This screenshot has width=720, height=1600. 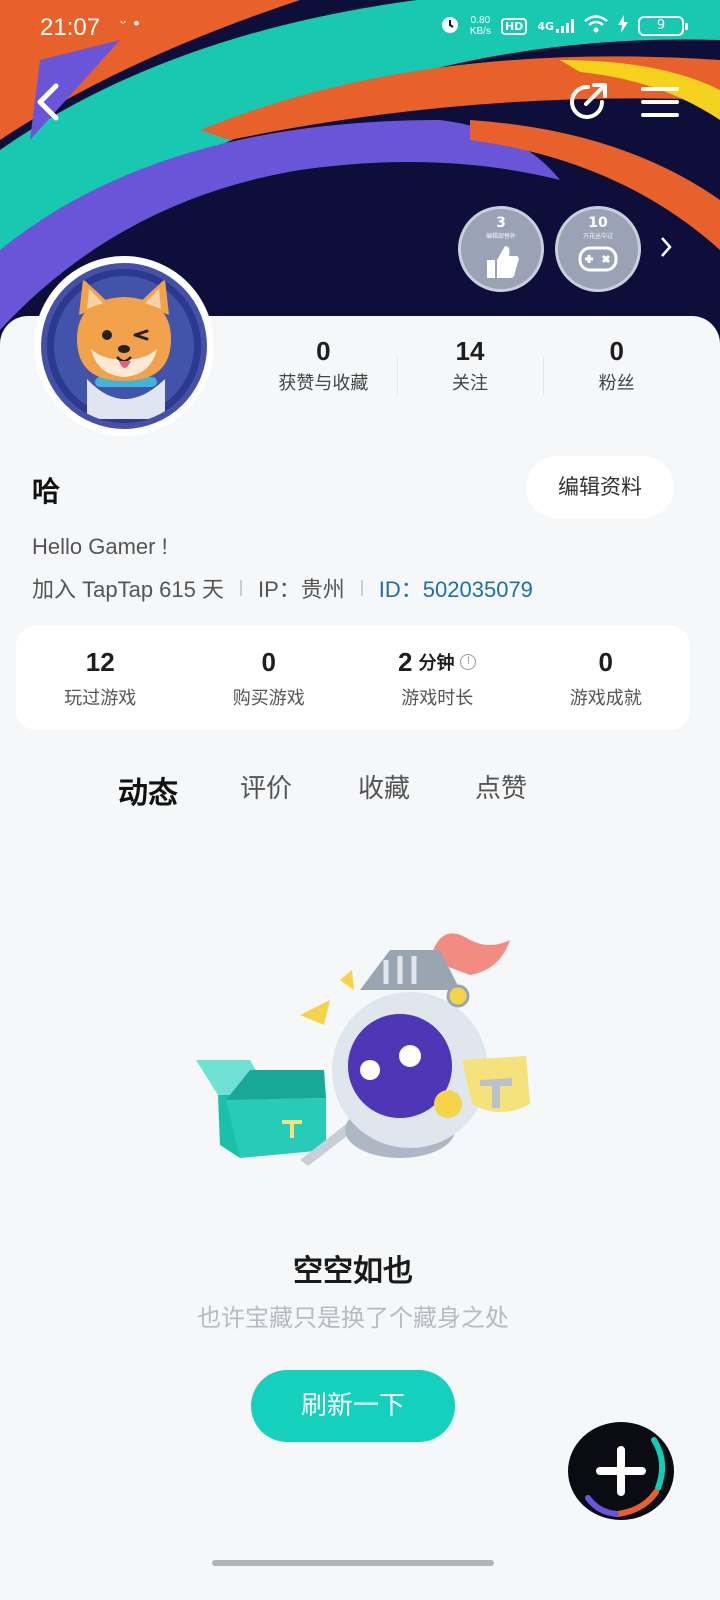 I want to click on shiba-avatar-image, so click(x=124, y=346).